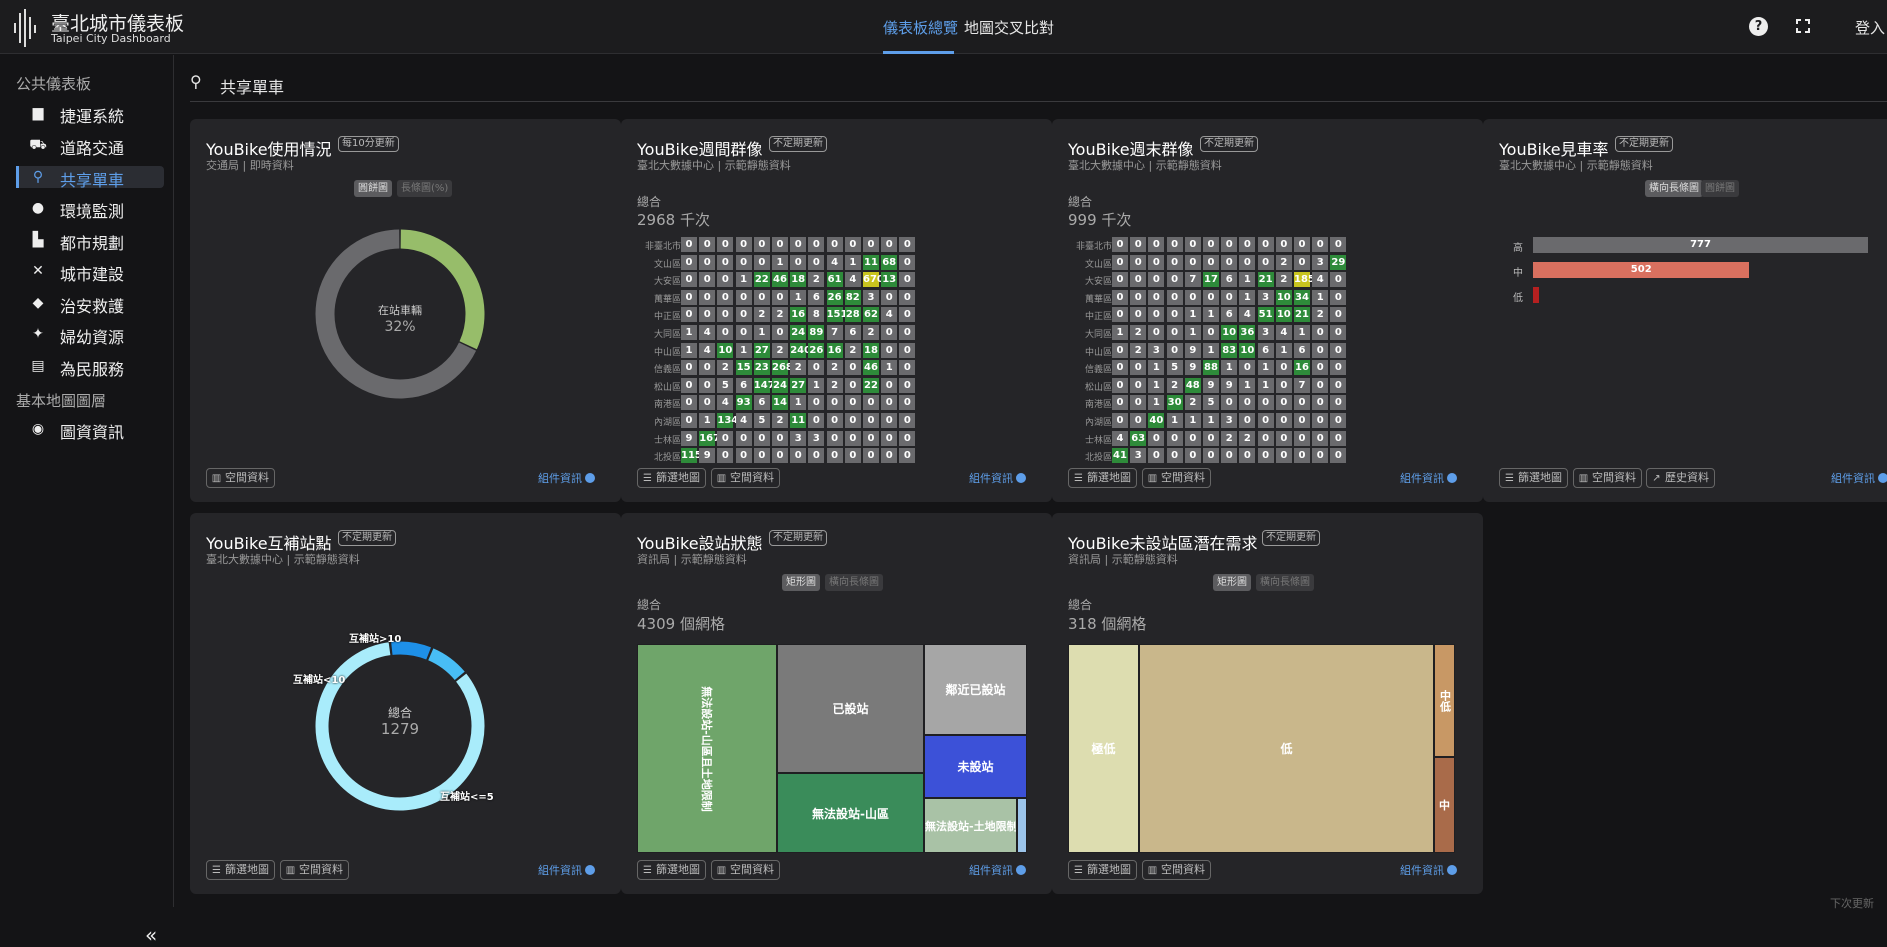  What do you see at coordinates (90, 241) in the screenshot?
I see `sidebar-item-planning: ▙ 都市規劃` at bounding box center [90, 241].